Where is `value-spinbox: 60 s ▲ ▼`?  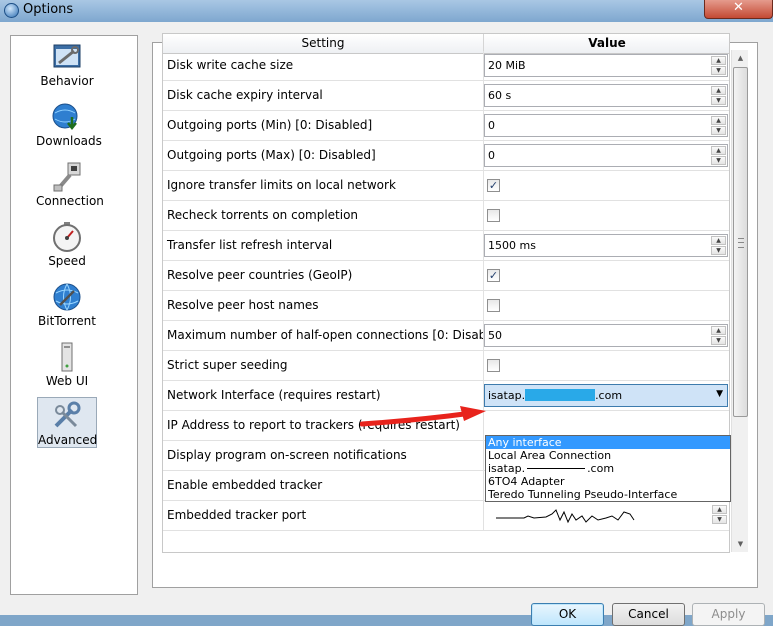
value-spinbox: 60 s ▲ ▼ is located at coordinates (606, 95).